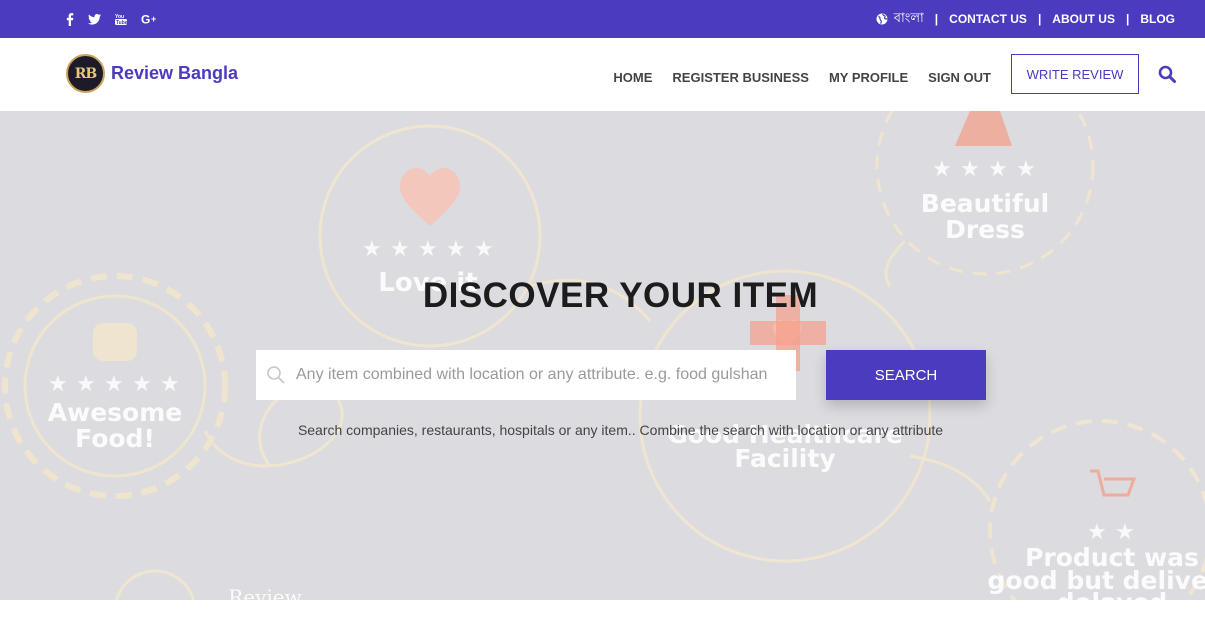 The image size is (1205, 628). I want to click on svg-text: G, so click(145, 19).